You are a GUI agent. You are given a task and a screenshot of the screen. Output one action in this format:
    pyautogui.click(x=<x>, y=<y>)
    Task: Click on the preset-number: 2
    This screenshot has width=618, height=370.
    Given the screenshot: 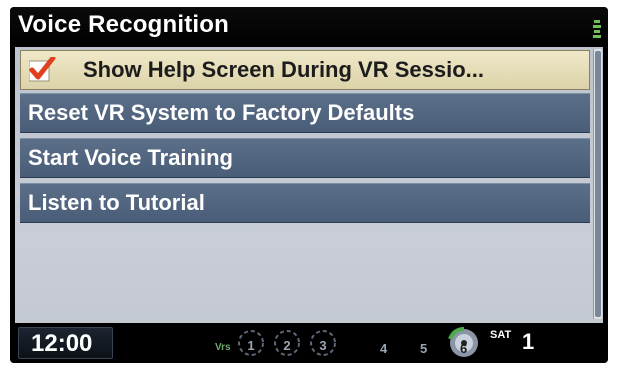 What is the action you would take?
    pyautogui.click(x=287, y=345)
    